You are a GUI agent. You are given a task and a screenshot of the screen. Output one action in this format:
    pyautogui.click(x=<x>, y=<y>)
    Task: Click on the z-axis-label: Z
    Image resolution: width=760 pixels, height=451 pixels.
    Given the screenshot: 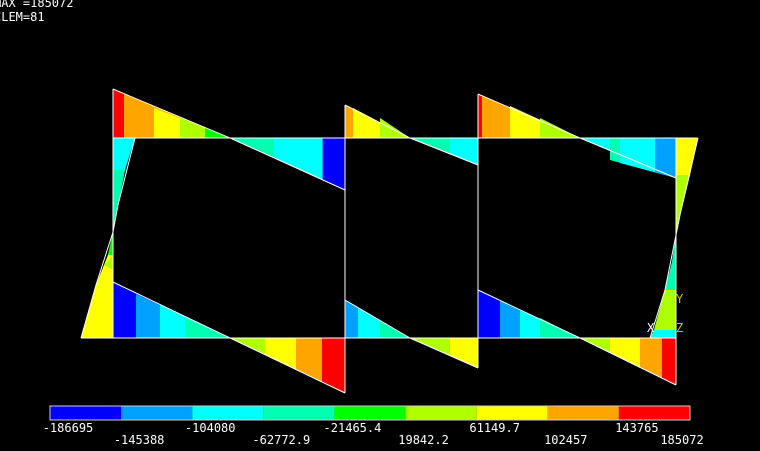 What is the action you would take?
    pyautogui.click(x=680, y=328)
    